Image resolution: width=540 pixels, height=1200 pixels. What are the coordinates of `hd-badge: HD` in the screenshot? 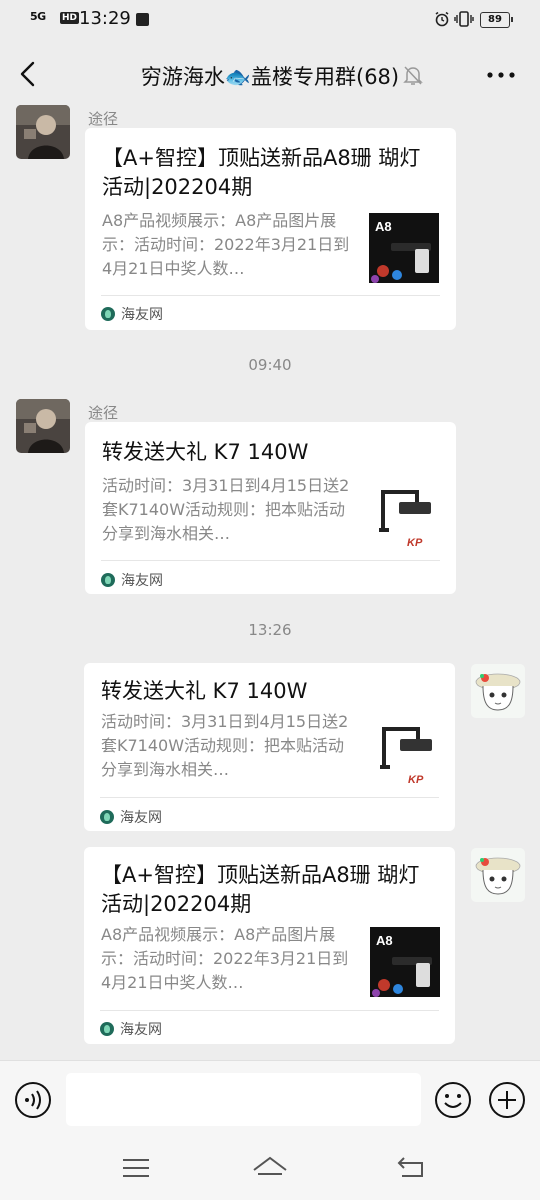 It's located at (70, 18).